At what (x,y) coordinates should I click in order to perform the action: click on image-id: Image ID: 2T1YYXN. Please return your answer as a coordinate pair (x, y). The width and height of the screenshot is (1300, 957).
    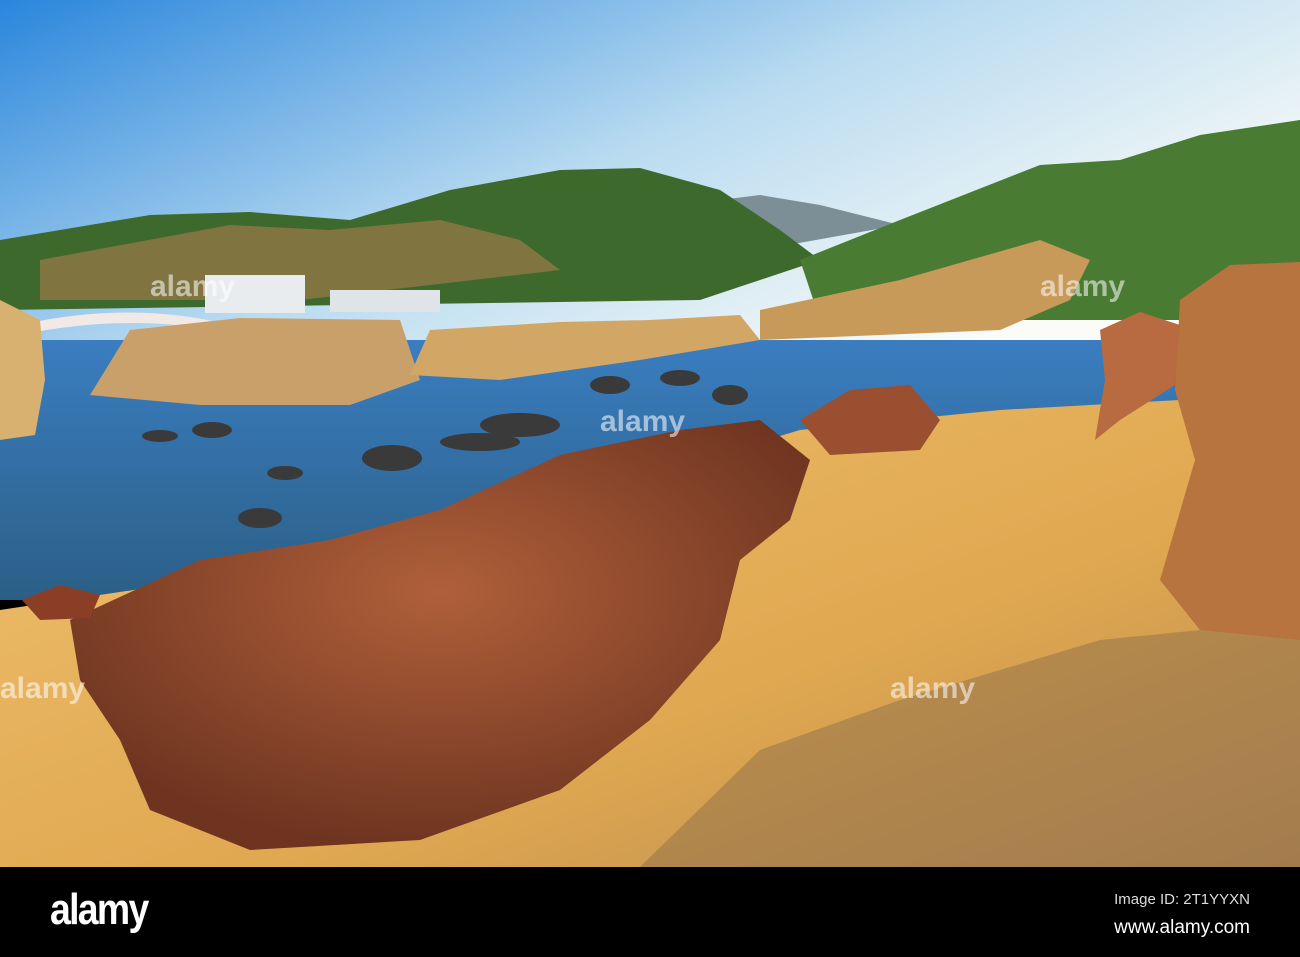
    Looking at the image, I should click on (1182, 899).